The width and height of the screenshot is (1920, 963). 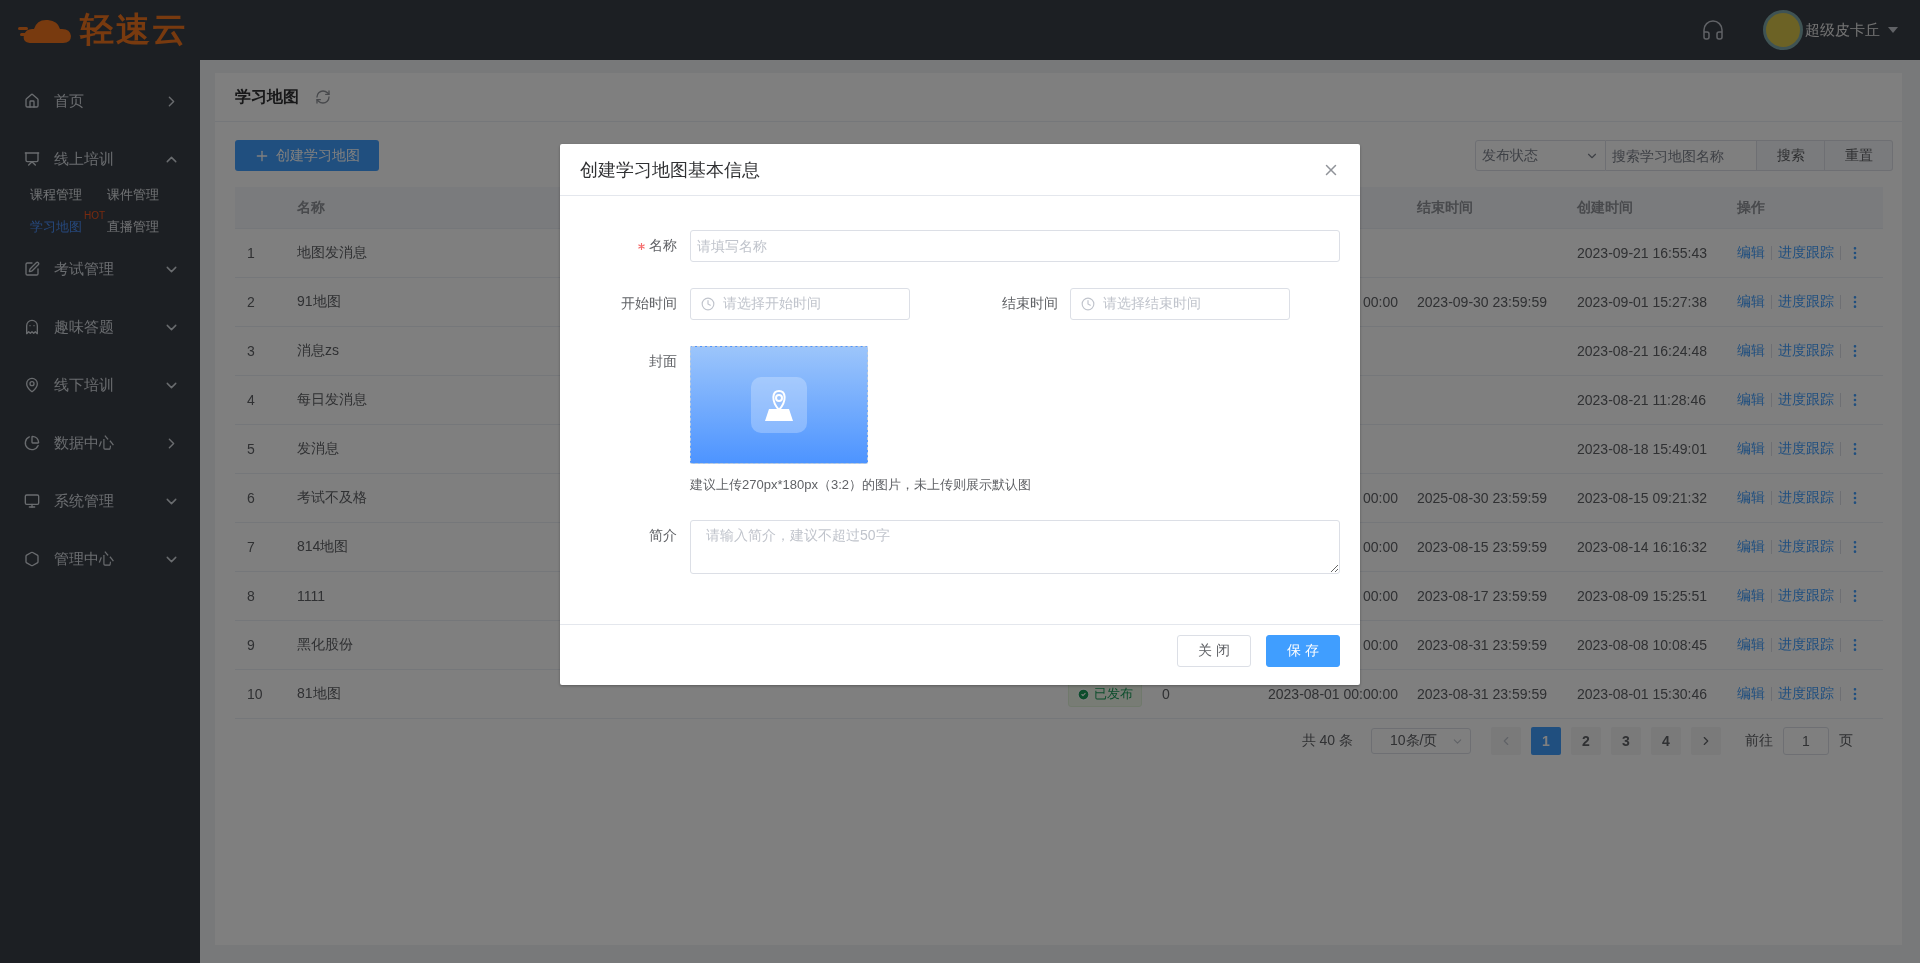 What do you see at coordinates (1546, 741) in the screenshot?
I see `page-button: 1` at bounding box center [1546, 741].